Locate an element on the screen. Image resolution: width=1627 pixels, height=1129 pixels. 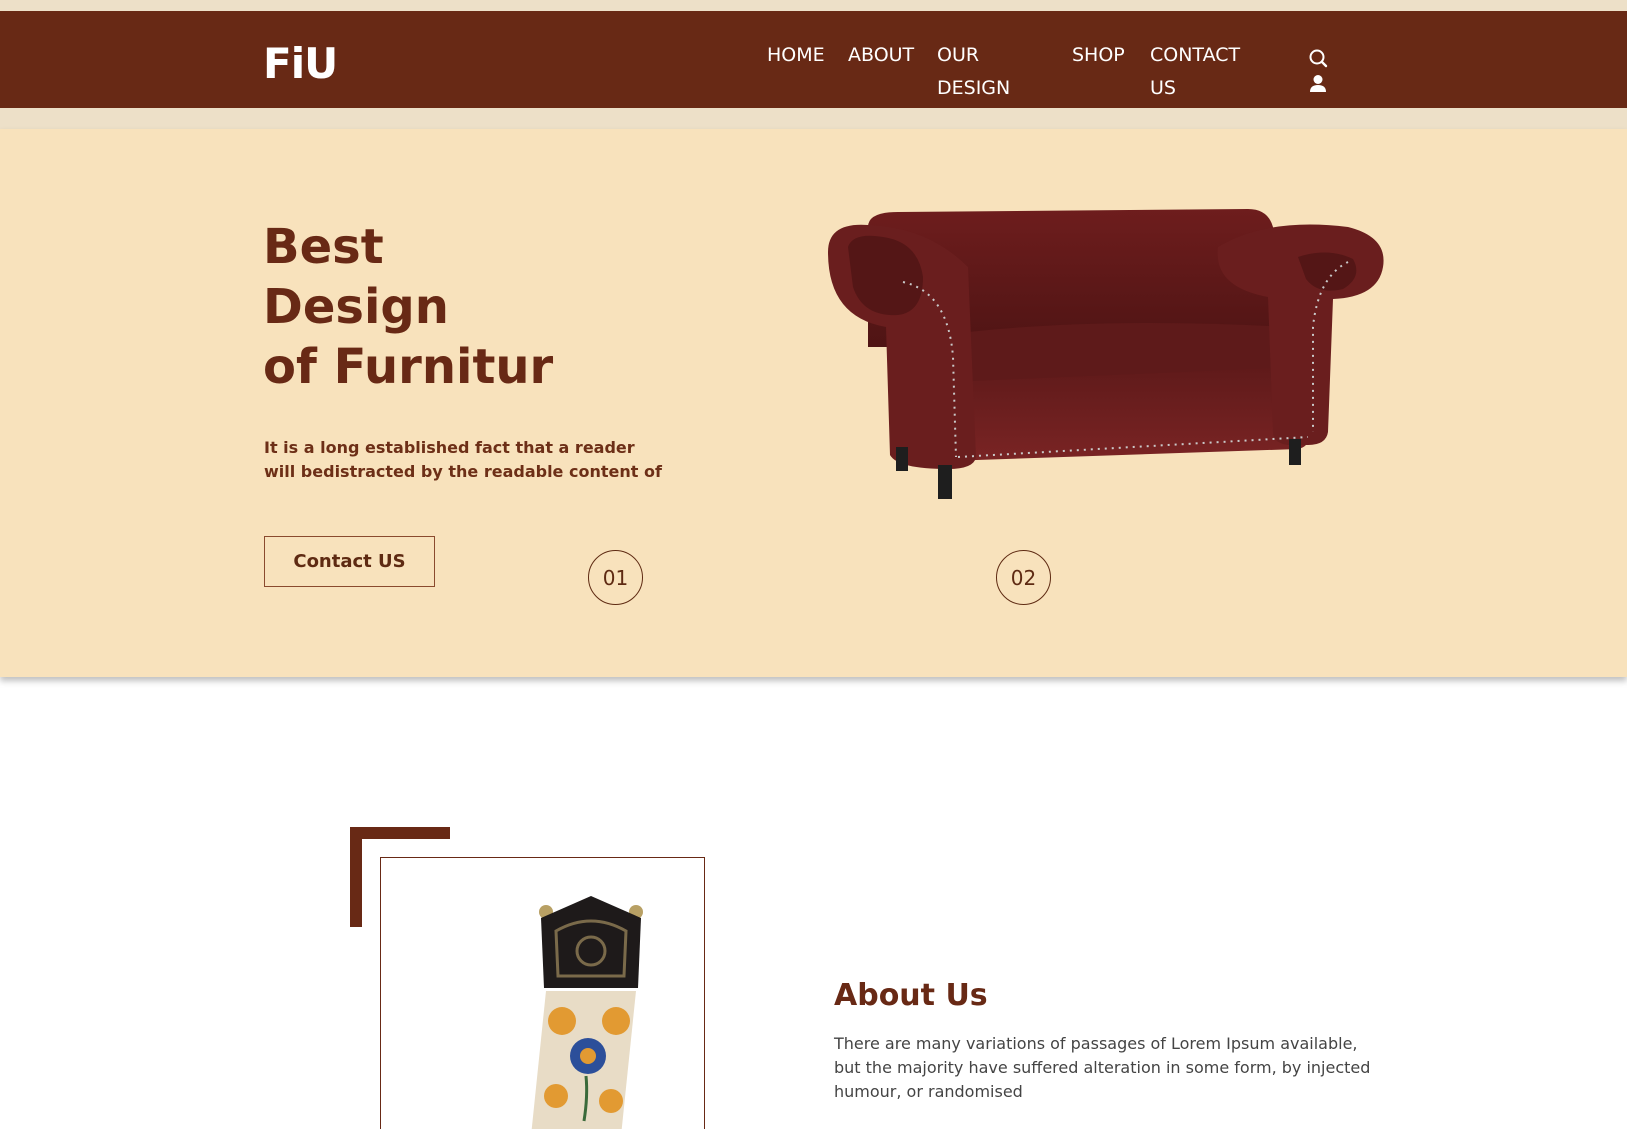
nav-contact-us: CONTACT US is located at coordinates (1205, 72).